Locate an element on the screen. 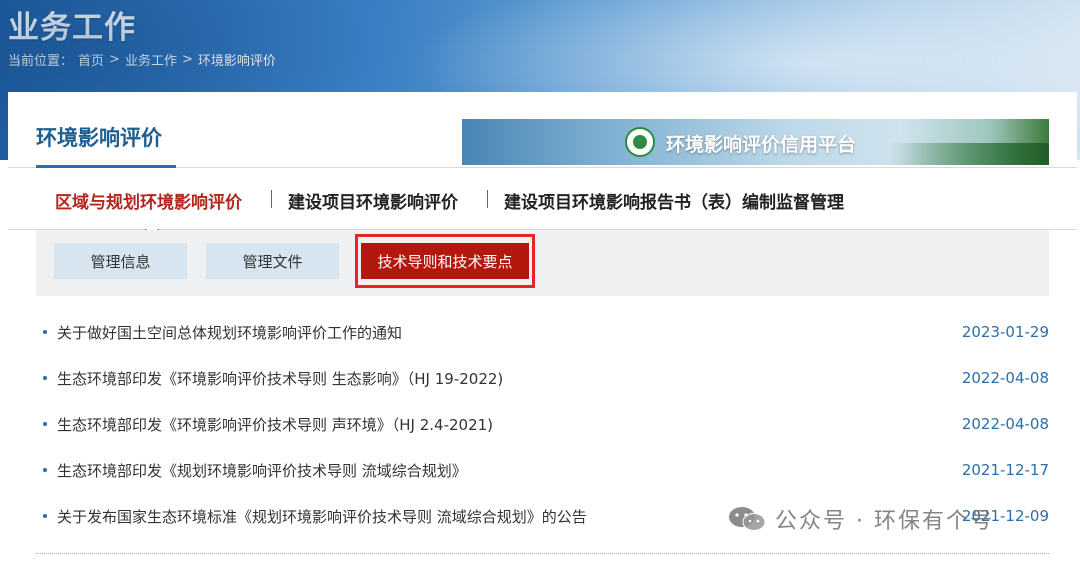 The width and height of the screenshot is (1080, 561). news-title: 关于做好国土空间总体规划环境影响评价工作的通知 is located at coordinates (229, 332).